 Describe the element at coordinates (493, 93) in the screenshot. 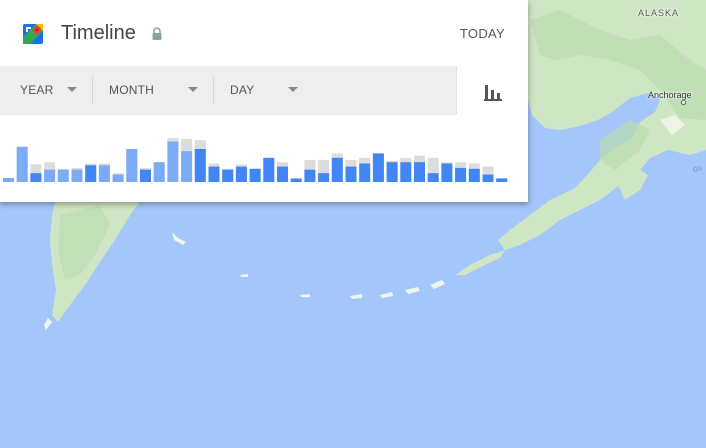

I see `bar-chart-icon` at that location.